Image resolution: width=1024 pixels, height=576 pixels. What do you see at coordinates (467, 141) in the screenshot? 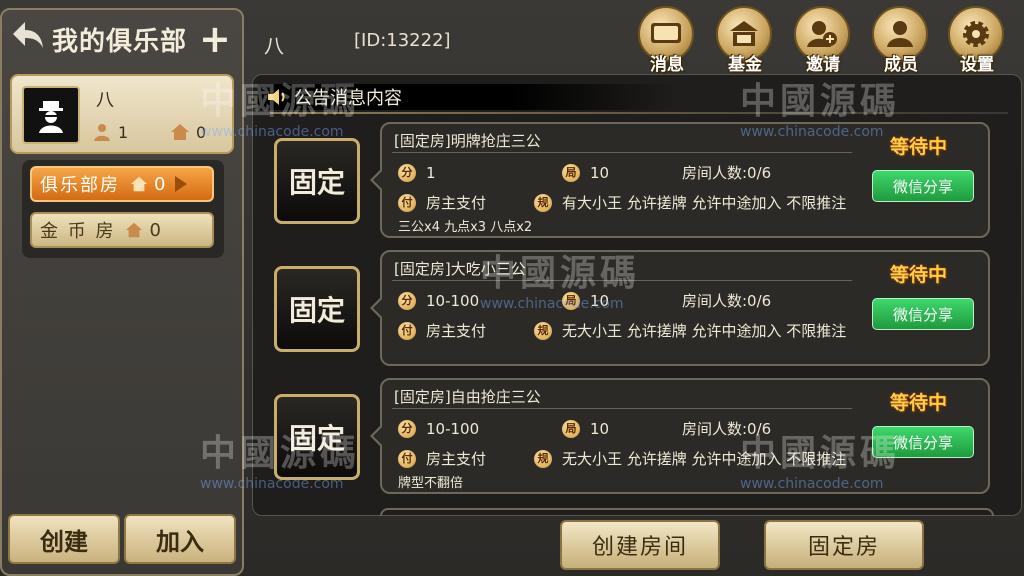
I see `room-title: [固定房]明牌抢庄三公` at bounding box center [467, 141].